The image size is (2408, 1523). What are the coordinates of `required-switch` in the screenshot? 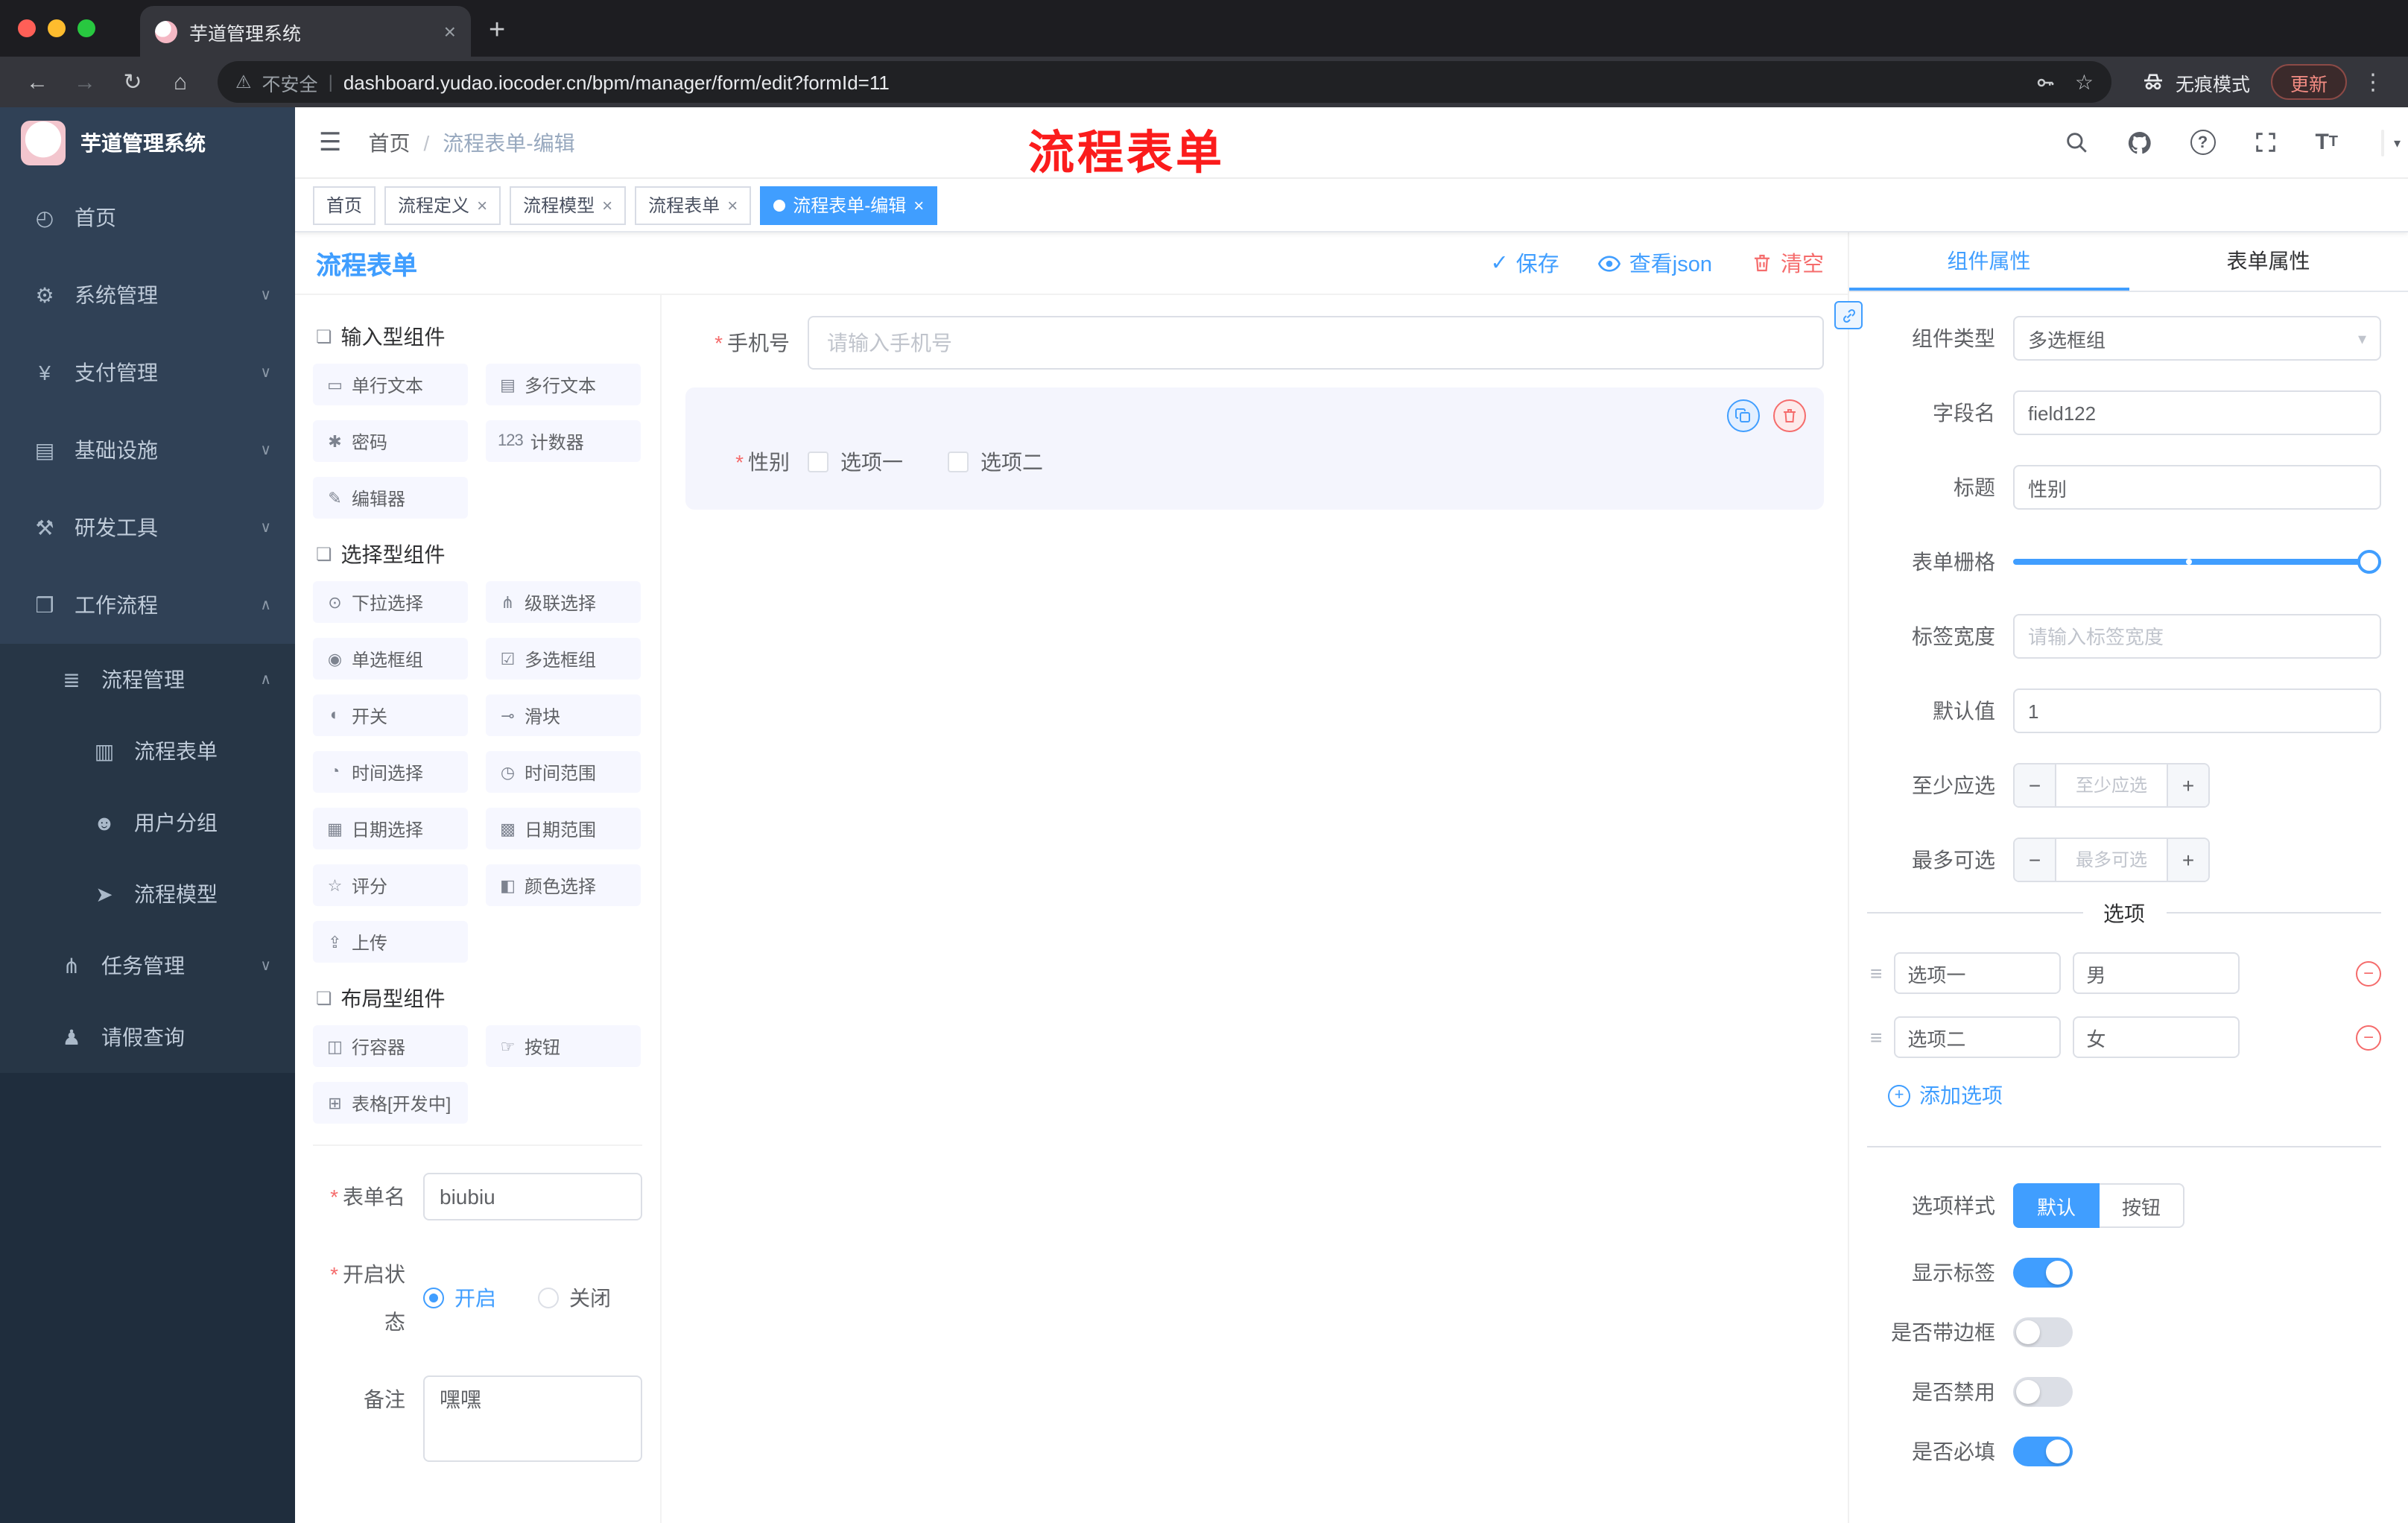 It's located at (2043, 1451).